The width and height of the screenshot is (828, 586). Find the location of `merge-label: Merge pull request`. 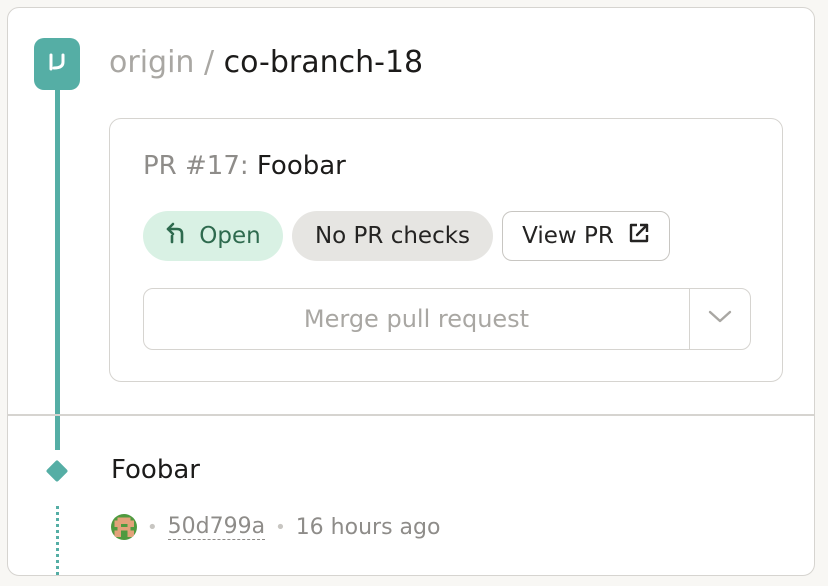

merge-label: Merge pull request is located at coordinates (416, 319).